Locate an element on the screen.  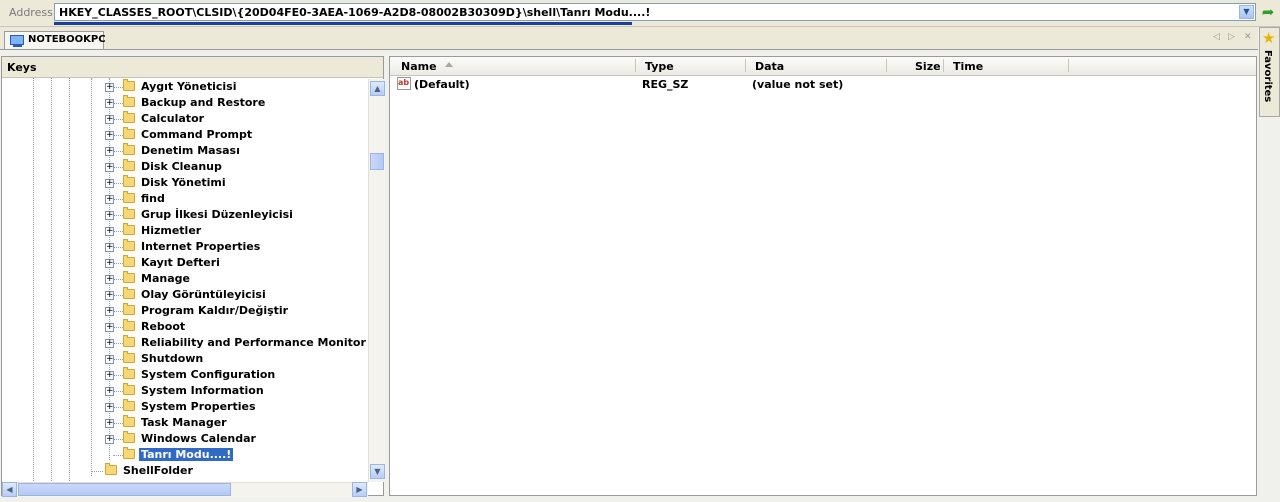
column-header-type: Type is located at coordinates (659, 66).